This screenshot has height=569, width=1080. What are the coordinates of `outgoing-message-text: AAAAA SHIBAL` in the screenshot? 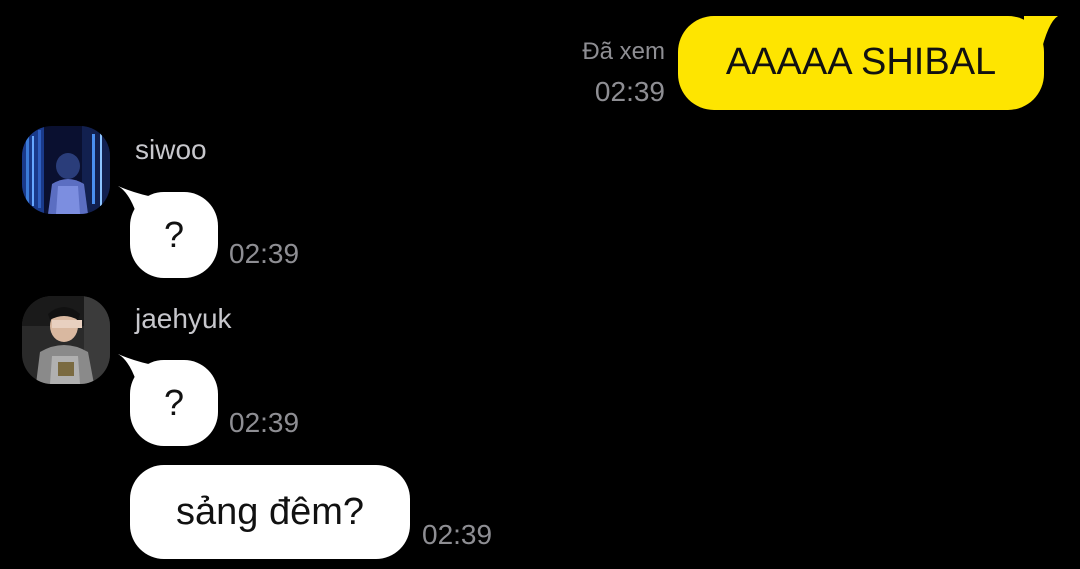 It's located at (861, 61).